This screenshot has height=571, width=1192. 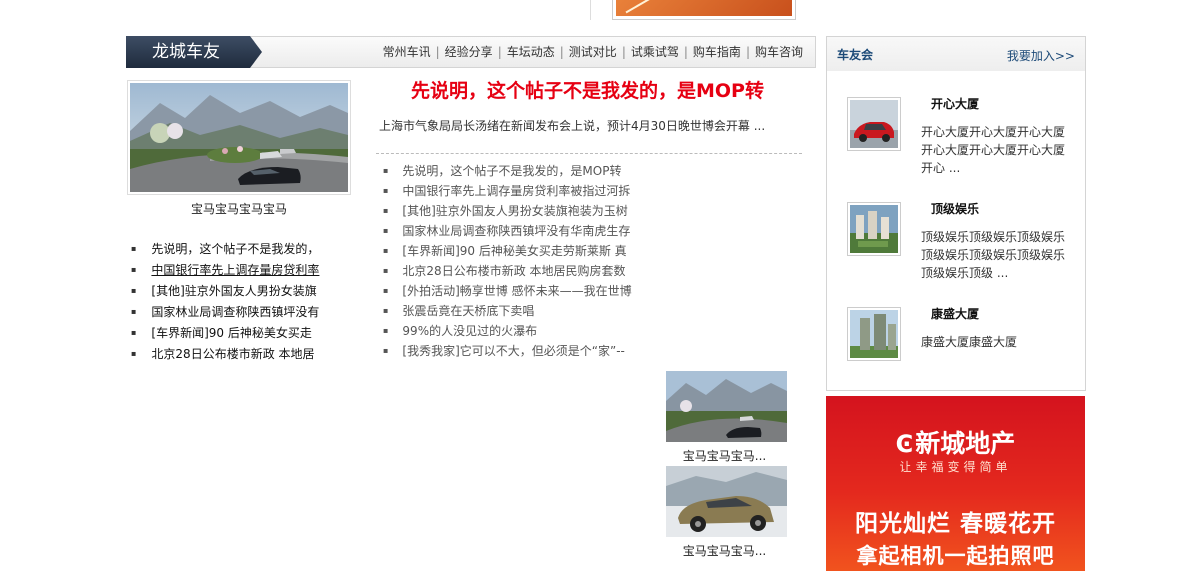 I want to click on top-banner, so click(x=704, y=10).